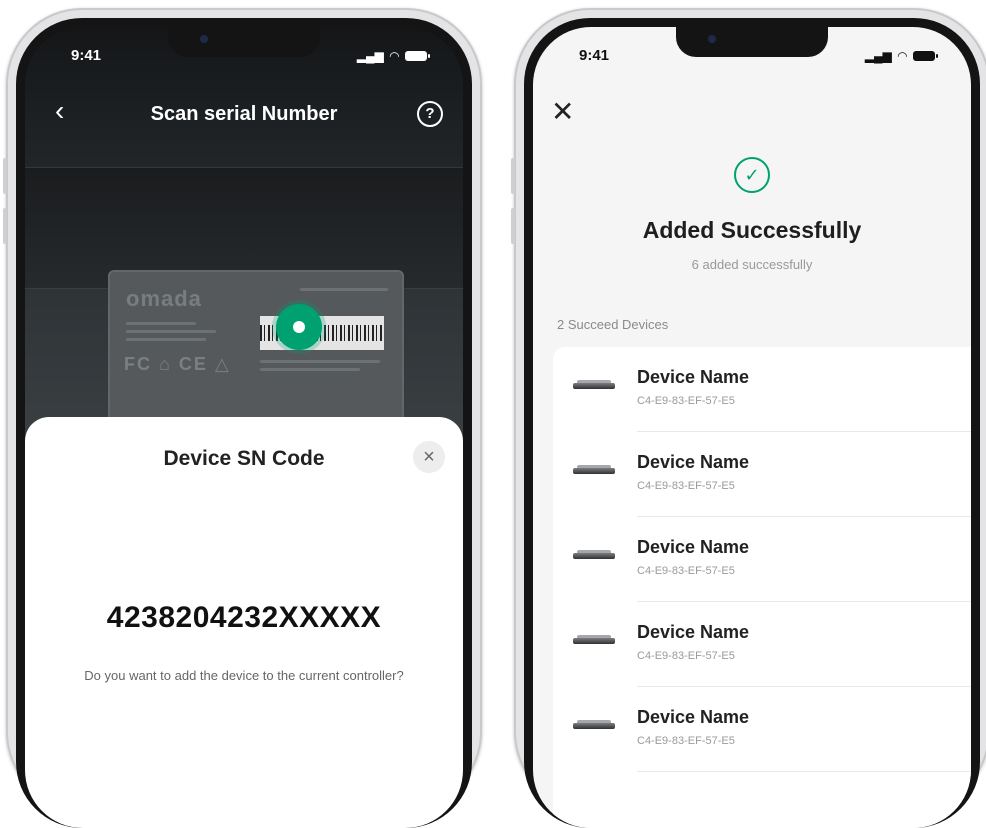  What do you see at coordinates (256, 347) in the screenshot?
I see `device-label: omada FC ⌂ CE △` at bounding box center [256, 347].